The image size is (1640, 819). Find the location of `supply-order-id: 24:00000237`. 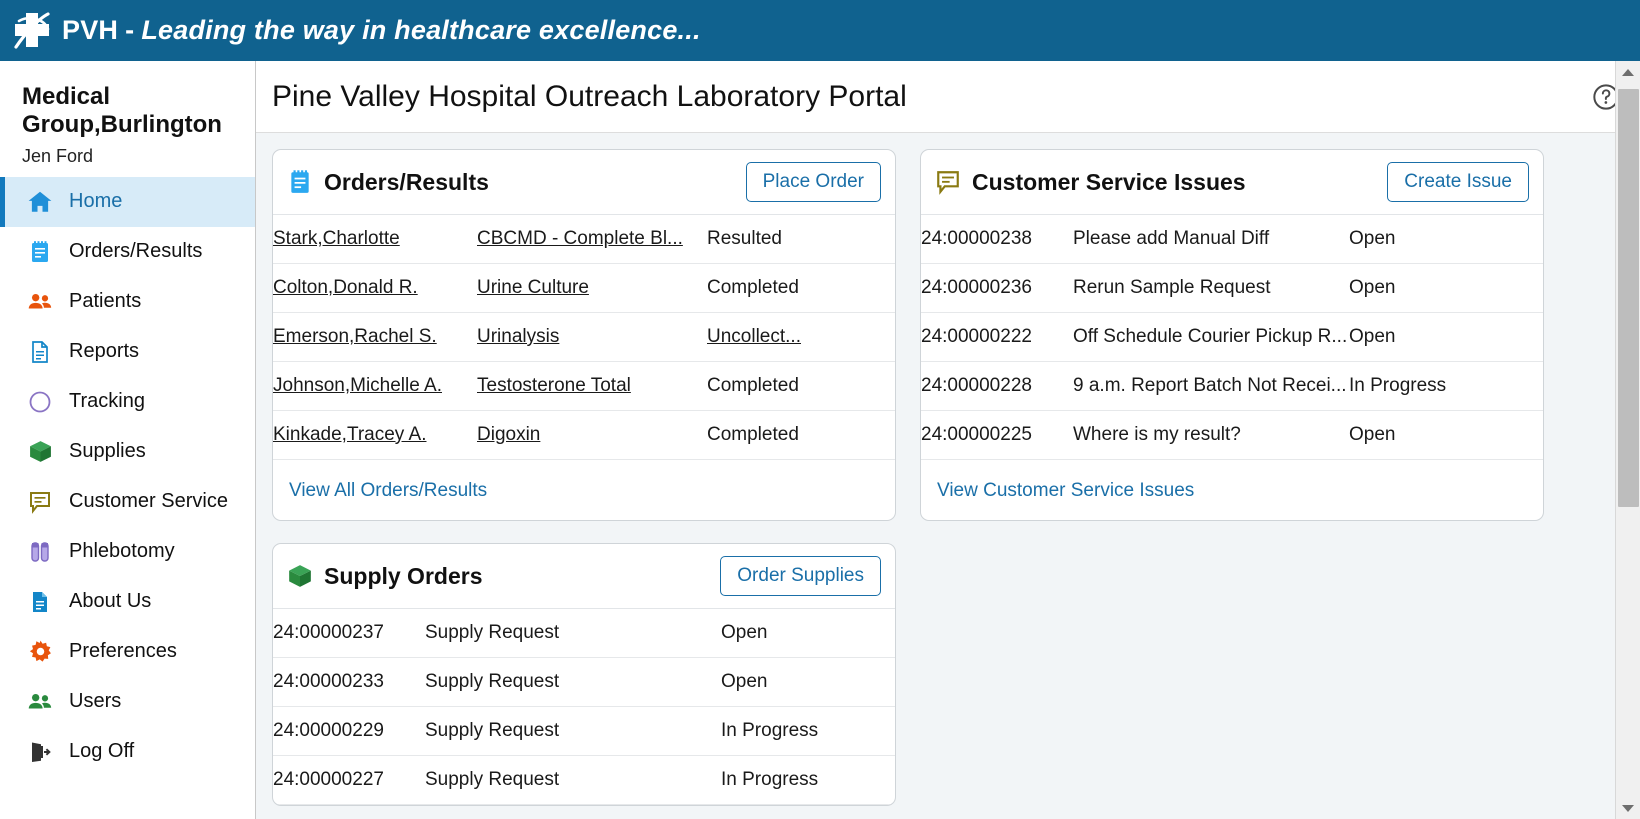

supply-order-id: 24:00000237 is located at coordinates (349, 633).